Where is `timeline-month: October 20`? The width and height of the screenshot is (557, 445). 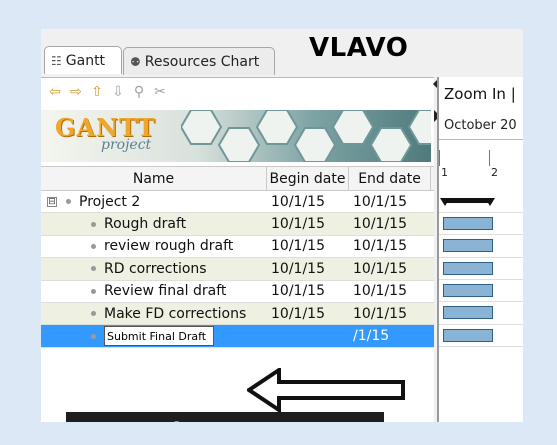 timeline-month: October 20 is located at coordinates (480, 125).